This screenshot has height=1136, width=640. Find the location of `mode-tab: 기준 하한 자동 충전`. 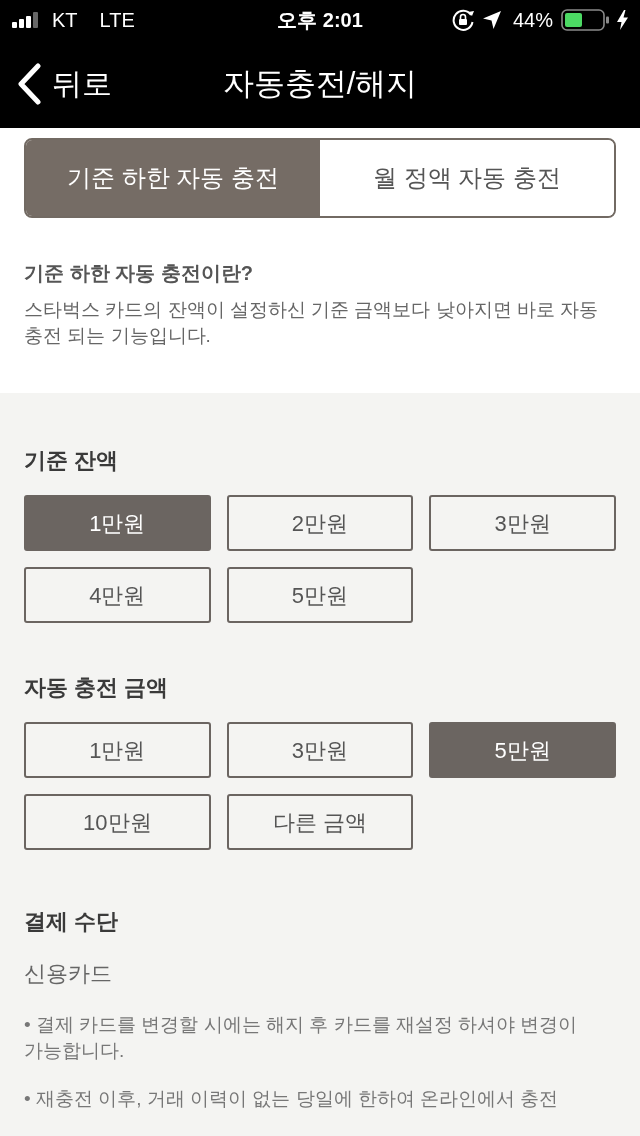

mode-tab: 기준 하한 자동 충전 is located at coordinates (173, 178).